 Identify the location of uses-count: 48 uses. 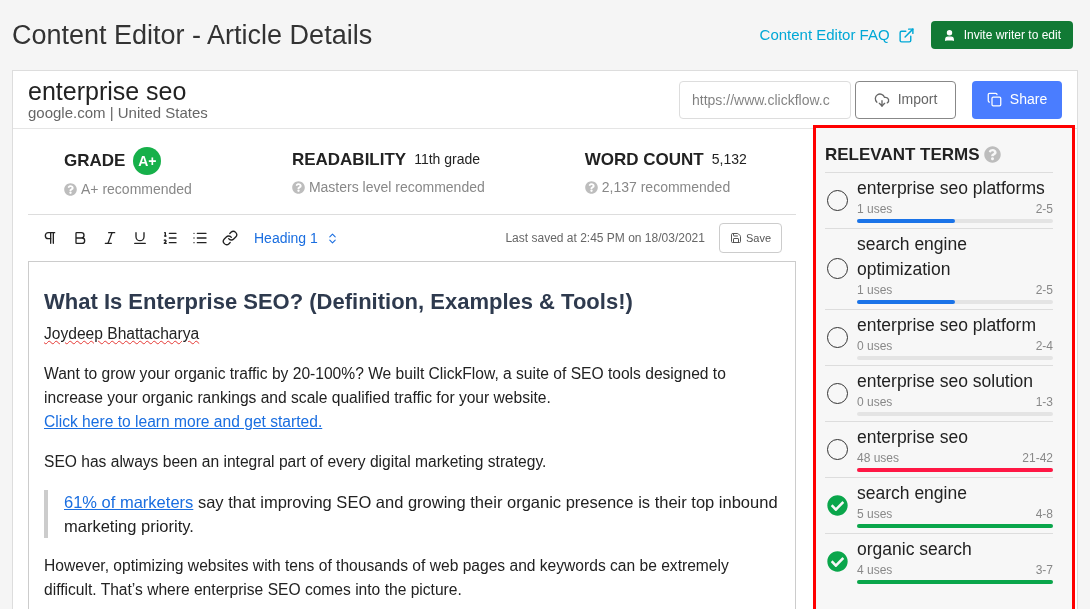
(878, 457).